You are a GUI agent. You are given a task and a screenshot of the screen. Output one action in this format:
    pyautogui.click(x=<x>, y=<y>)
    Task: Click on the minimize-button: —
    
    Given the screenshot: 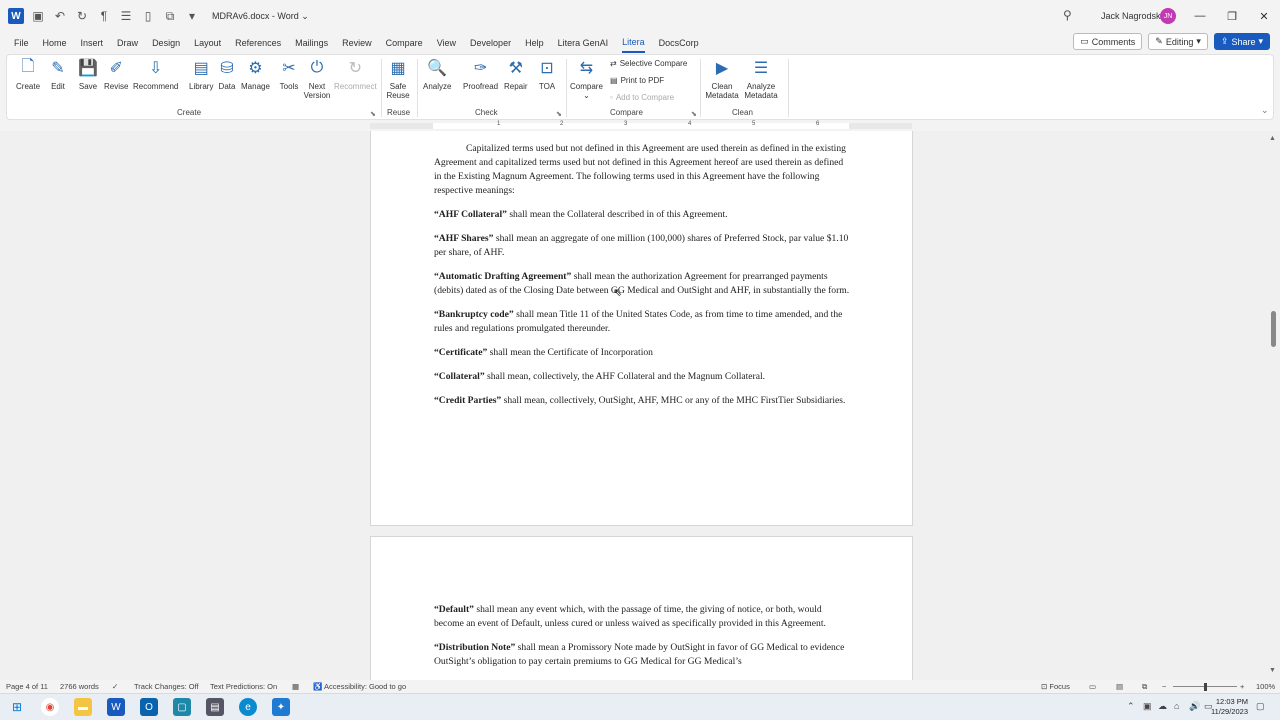 What is the action you would take?
    pyautogui.click(x=1200, y=16)
    